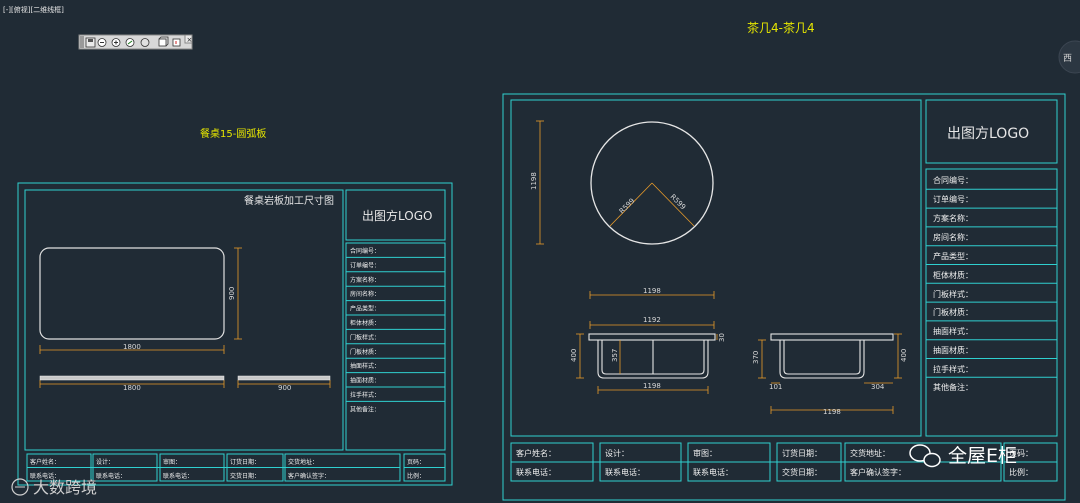 Image resolution: width=1080 pixels, height=503 pixels. Describe the element at coordinates (705, 453) in the screenshot. I see `right-footer-cell: 审图：` at that location.